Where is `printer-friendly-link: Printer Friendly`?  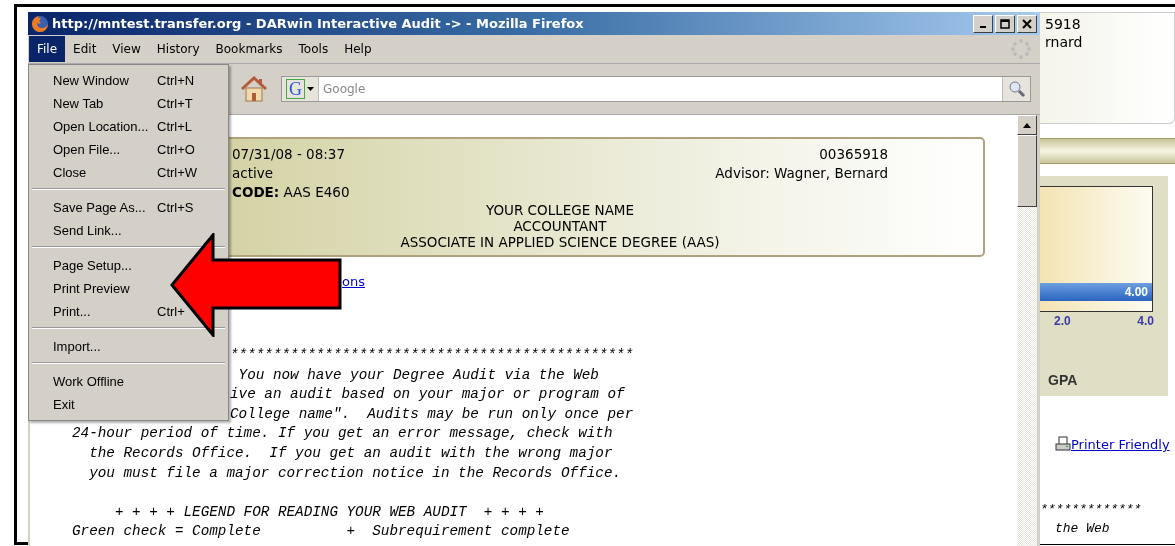 printer-friendly-link: Printer Friendly is located at coordinates (1120, 444).